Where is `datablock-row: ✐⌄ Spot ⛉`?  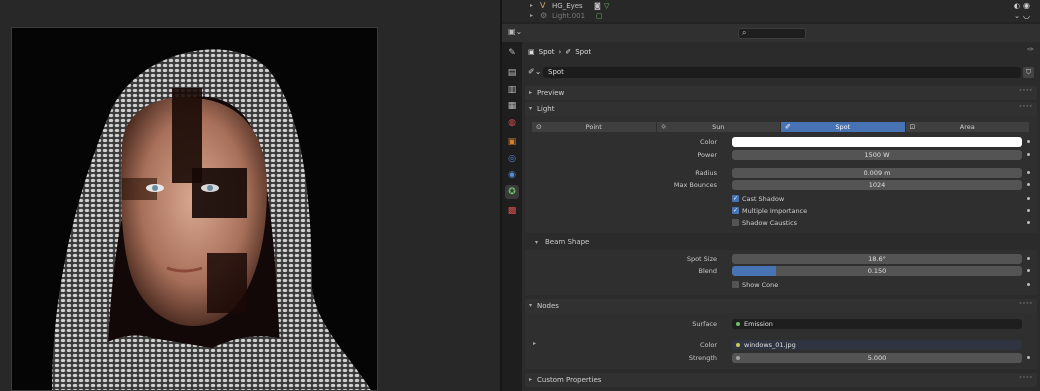 datablock-row: ✐⌄ Spot ⛉ is located at coordinates (781, 73).